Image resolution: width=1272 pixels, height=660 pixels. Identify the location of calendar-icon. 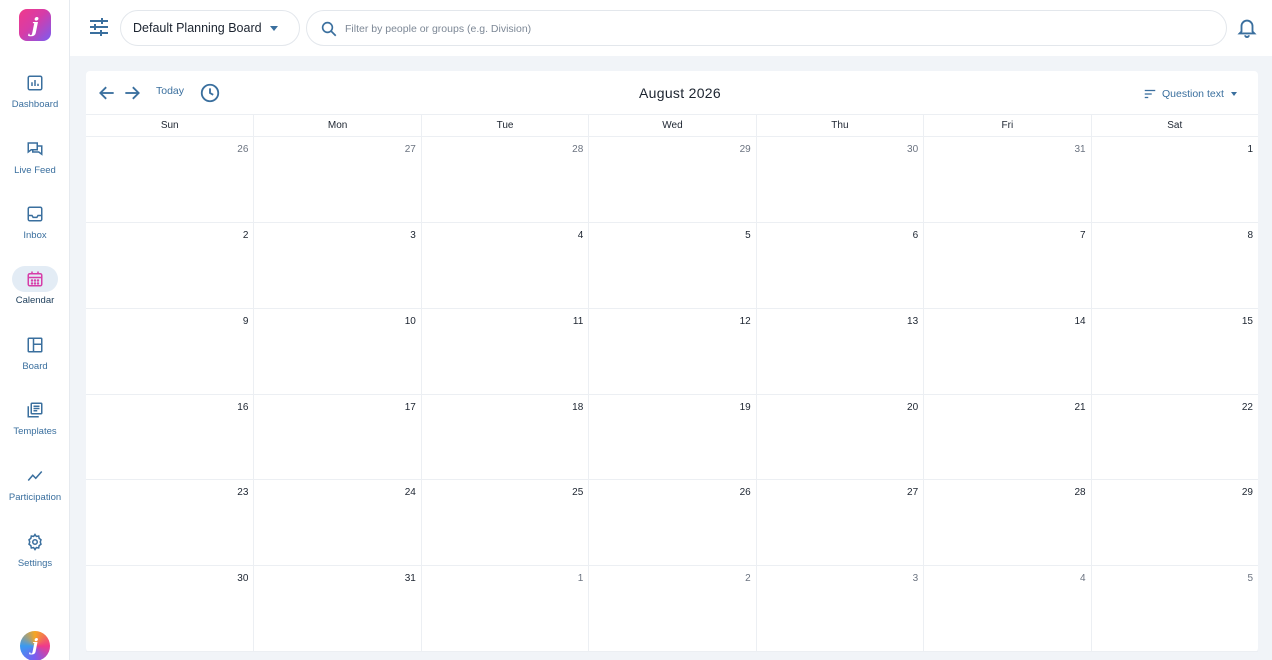
(35, 279).